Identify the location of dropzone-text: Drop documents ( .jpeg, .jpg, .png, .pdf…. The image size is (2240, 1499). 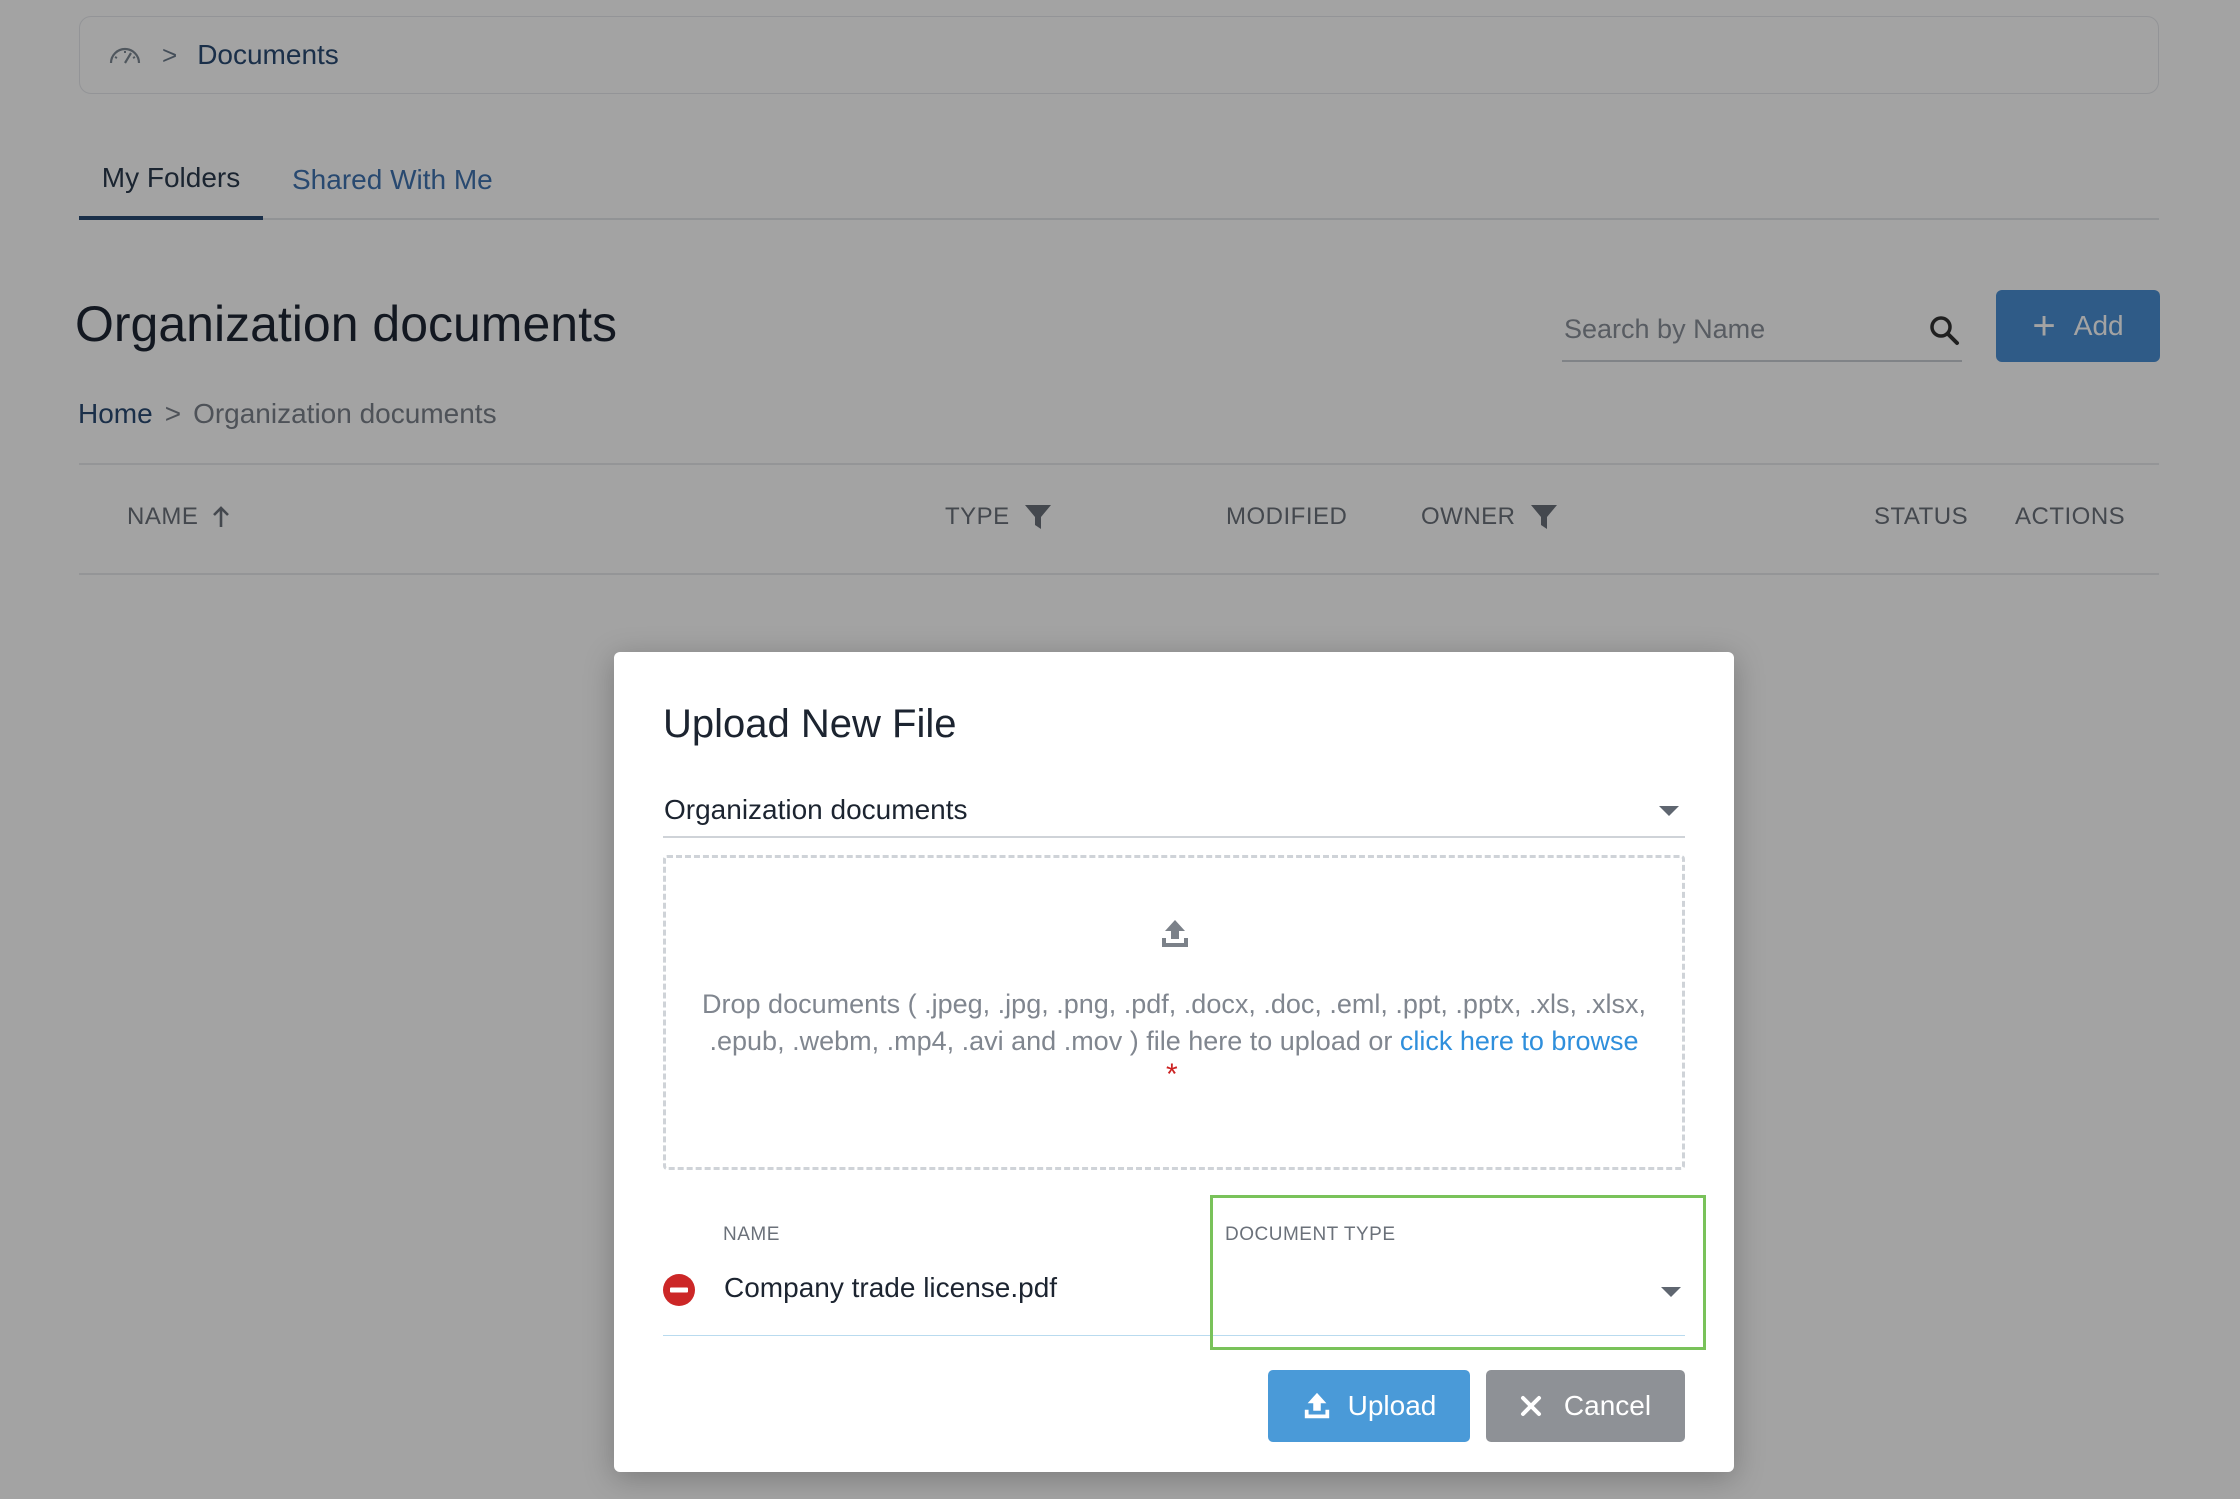
(1174, 1023).